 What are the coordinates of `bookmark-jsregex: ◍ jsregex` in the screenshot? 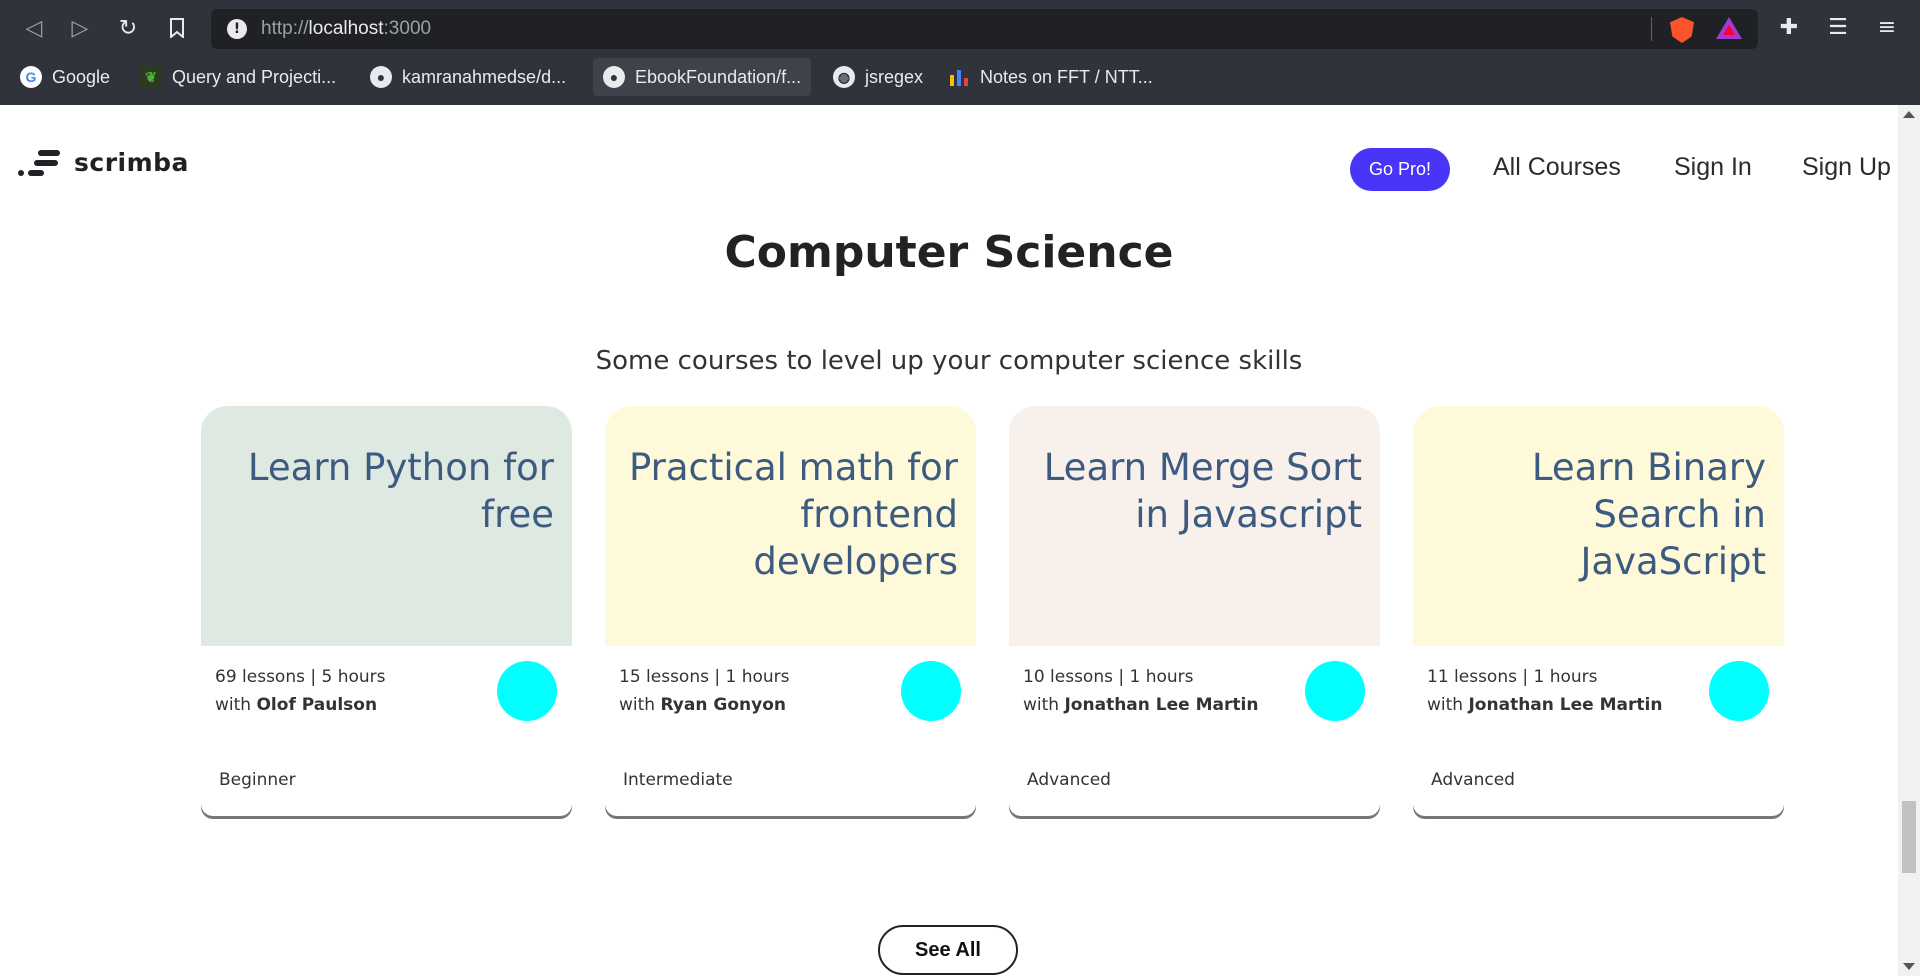 It's located at (878, 77).